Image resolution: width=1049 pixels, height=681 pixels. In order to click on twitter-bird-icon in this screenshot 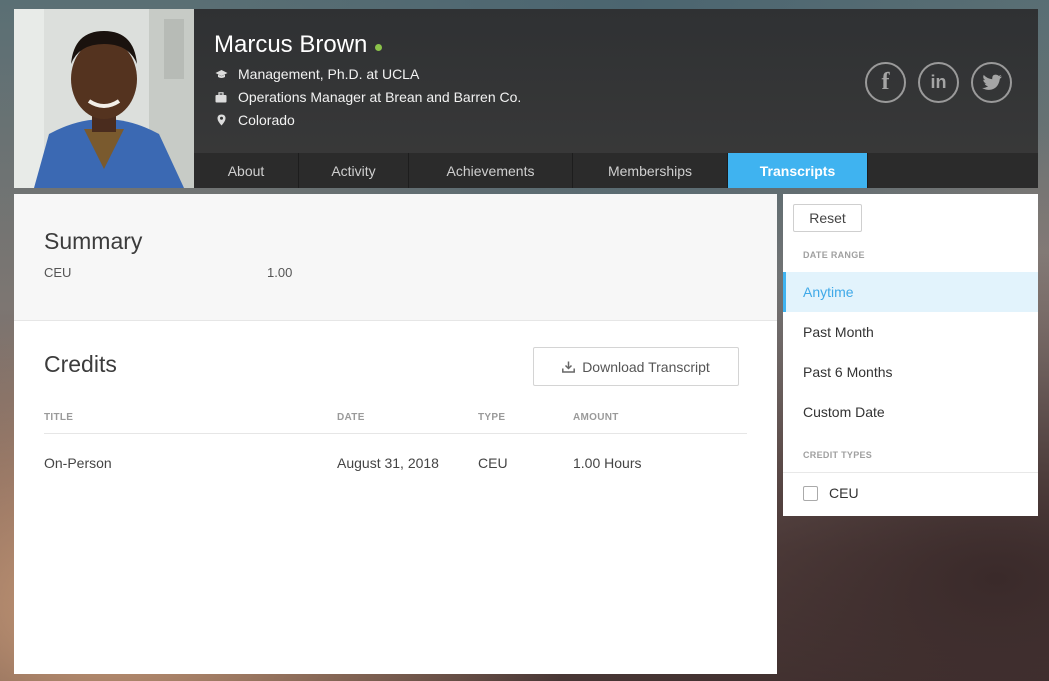, I will do `click(991, 82)`.